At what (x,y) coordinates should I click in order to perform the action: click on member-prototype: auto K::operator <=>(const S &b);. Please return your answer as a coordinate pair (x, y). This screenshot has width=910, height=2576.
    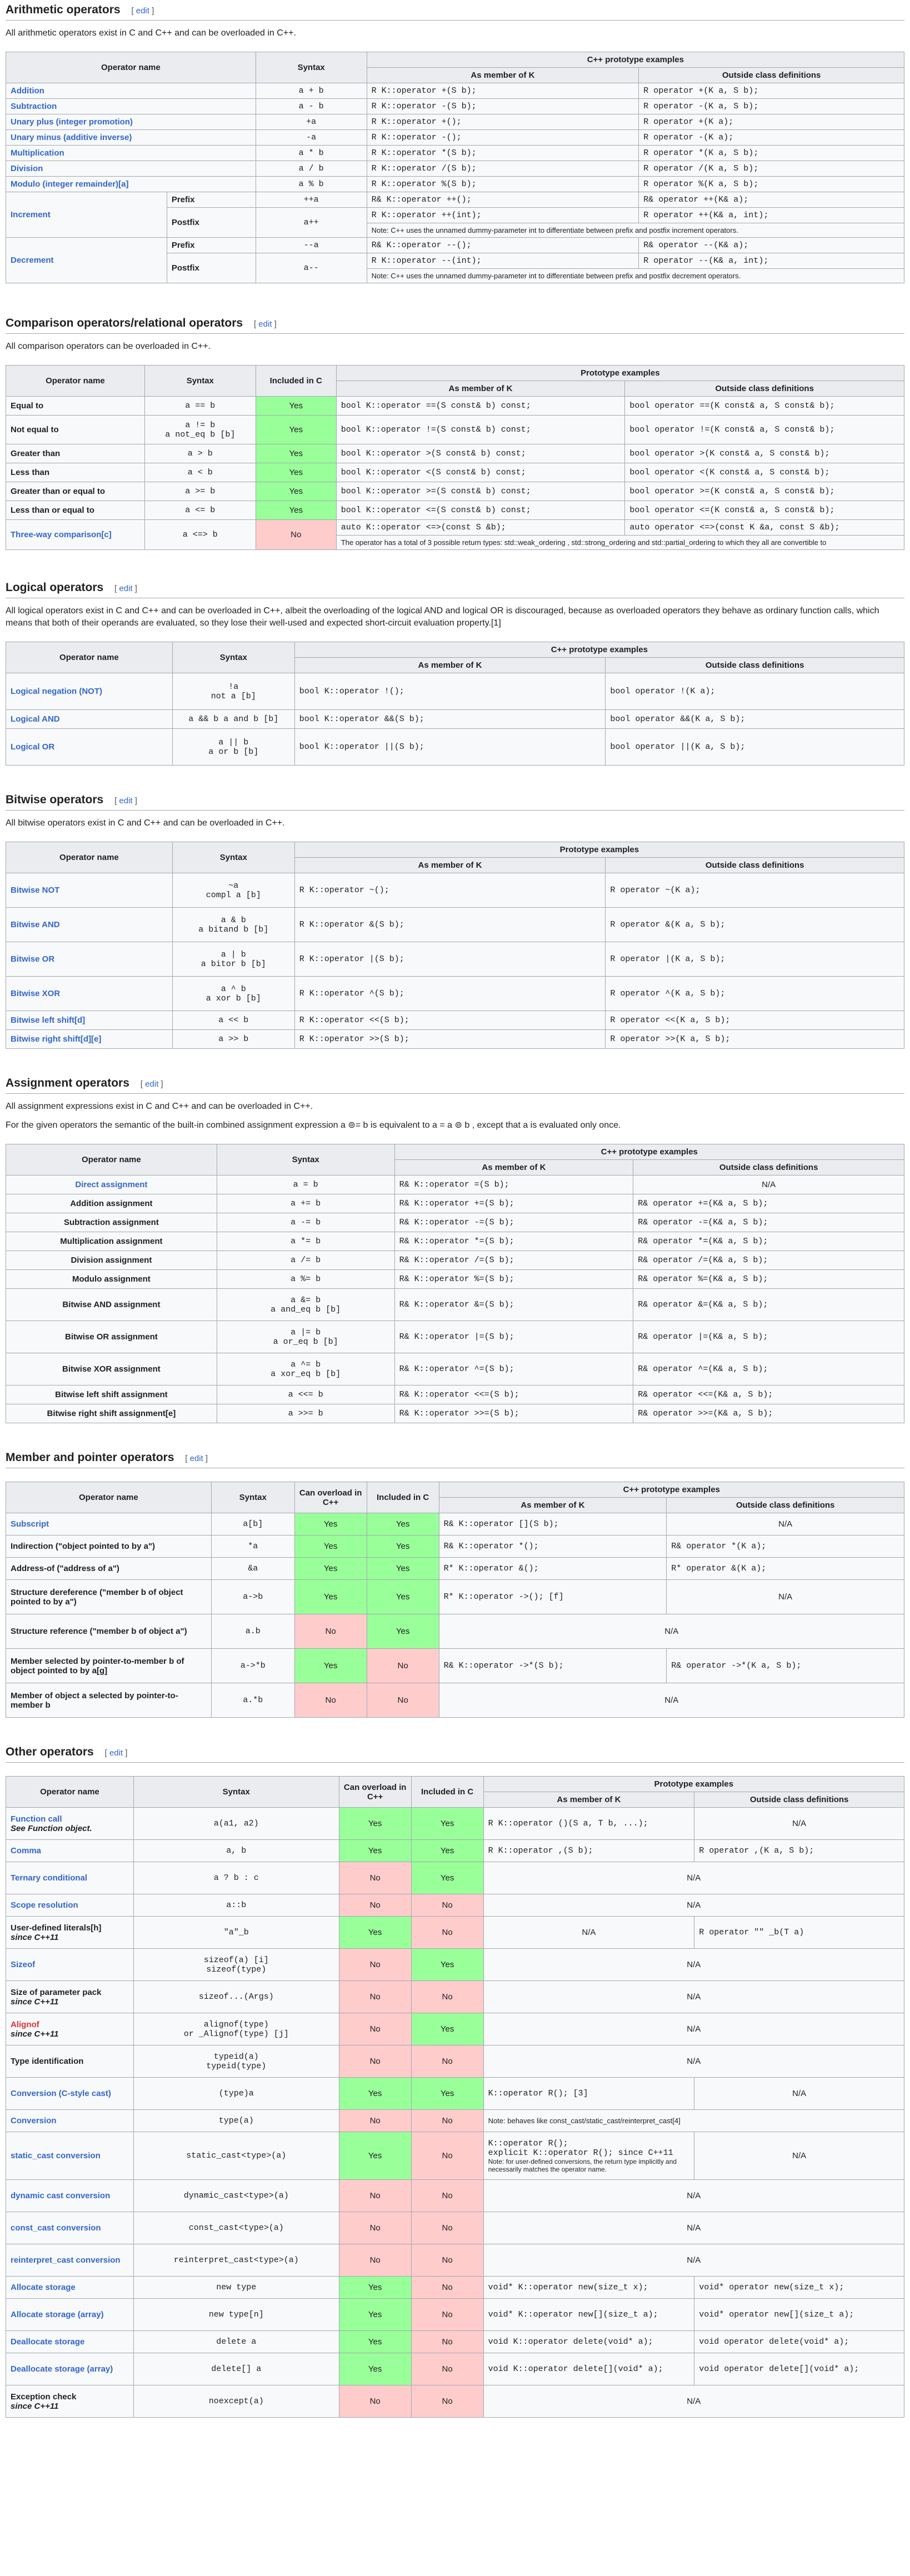
    Looking at the image, I should click on (481, 527).